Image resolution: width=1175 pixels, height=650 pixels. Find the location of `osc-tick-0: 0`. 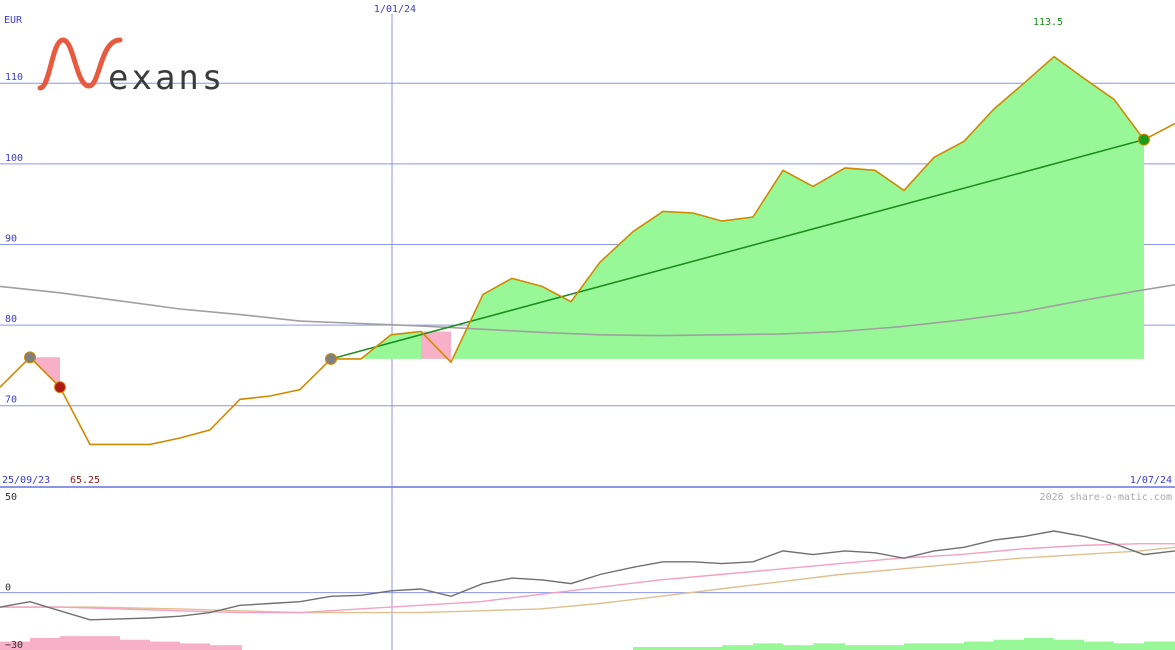

osc-tick-0: 0 is located at coordinates (8, 588).